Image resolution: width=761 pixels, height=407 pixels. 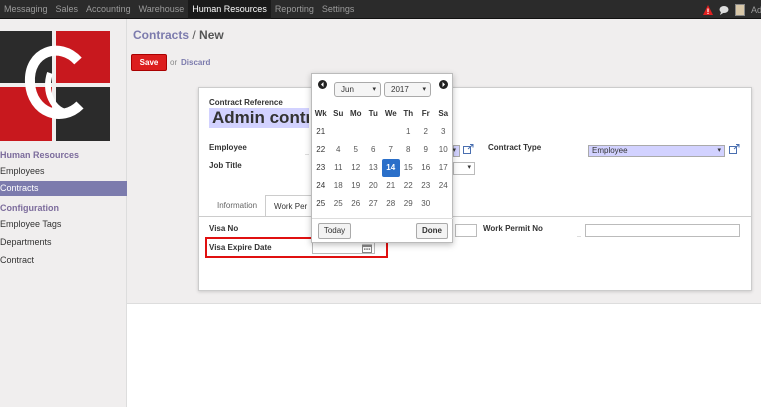 I want to click on sidebar-item-contract: Contract, so click(x=63, y=260).